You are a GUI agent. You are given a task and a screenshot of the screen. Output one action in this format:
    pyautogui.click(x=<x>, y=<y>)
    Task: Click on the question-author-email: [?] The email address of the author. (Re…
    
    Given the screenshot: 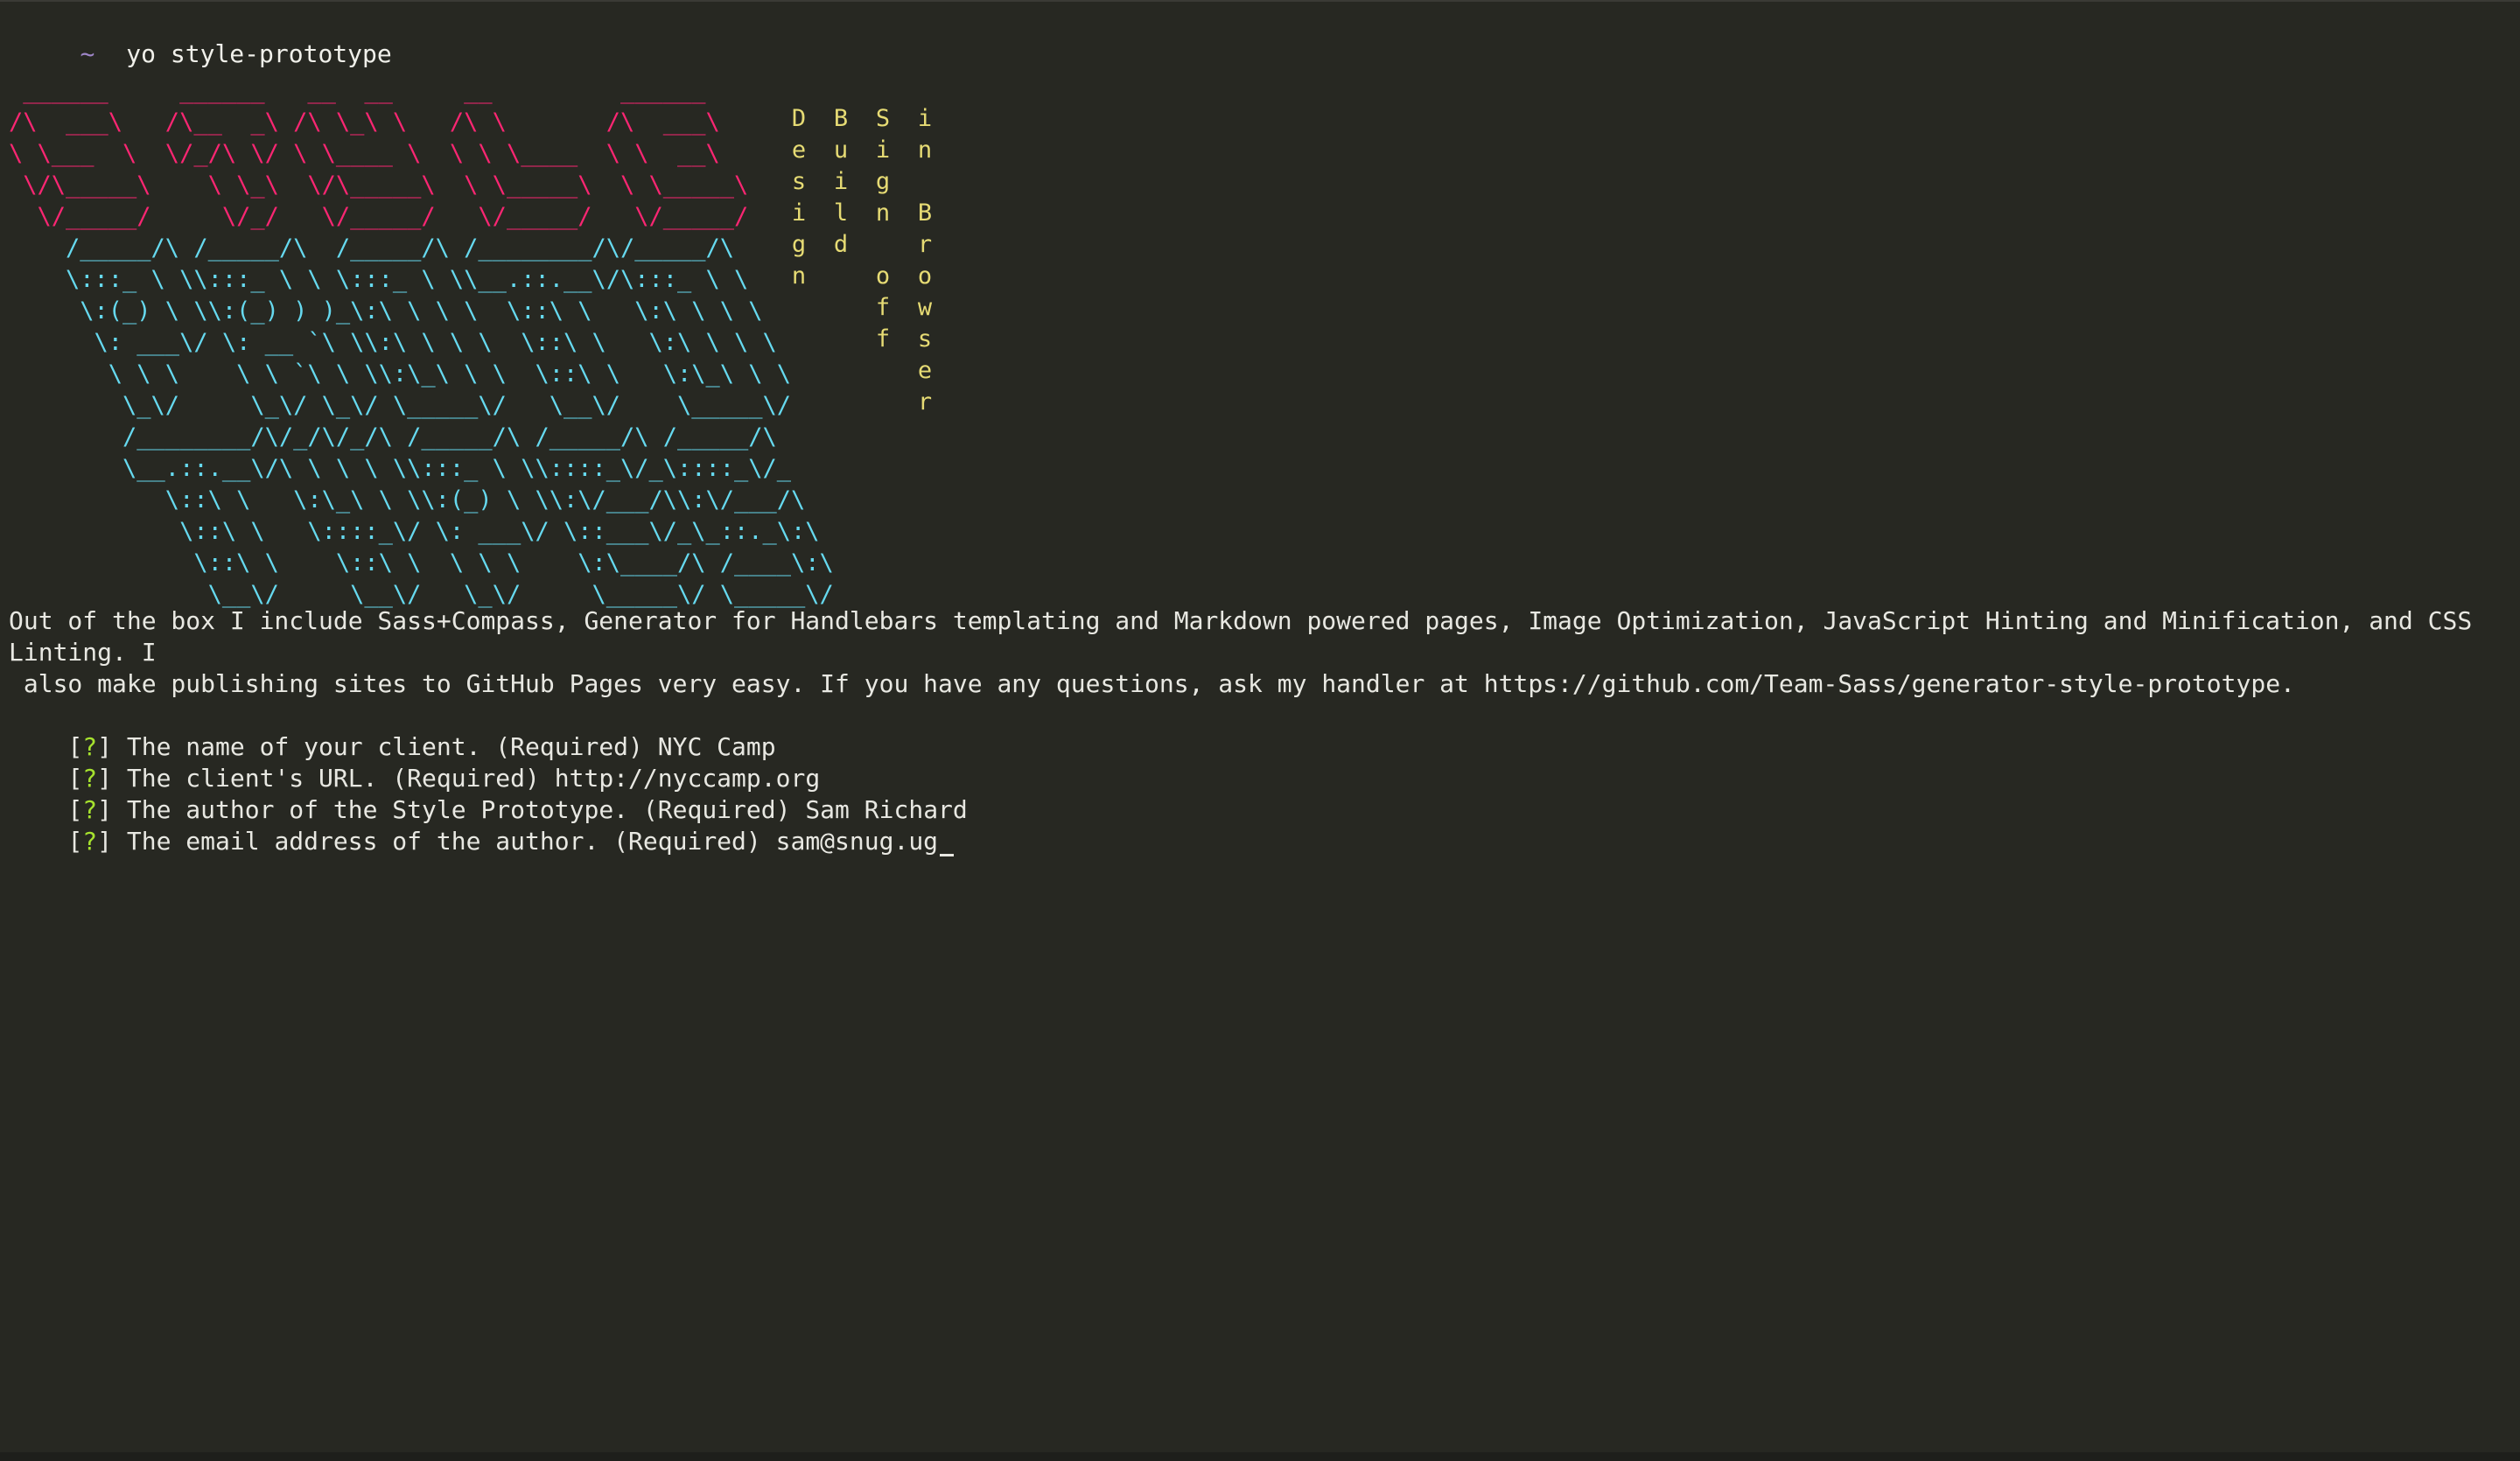 What is the action you would take?
    pyautogui.click(x=482, y=841)
    